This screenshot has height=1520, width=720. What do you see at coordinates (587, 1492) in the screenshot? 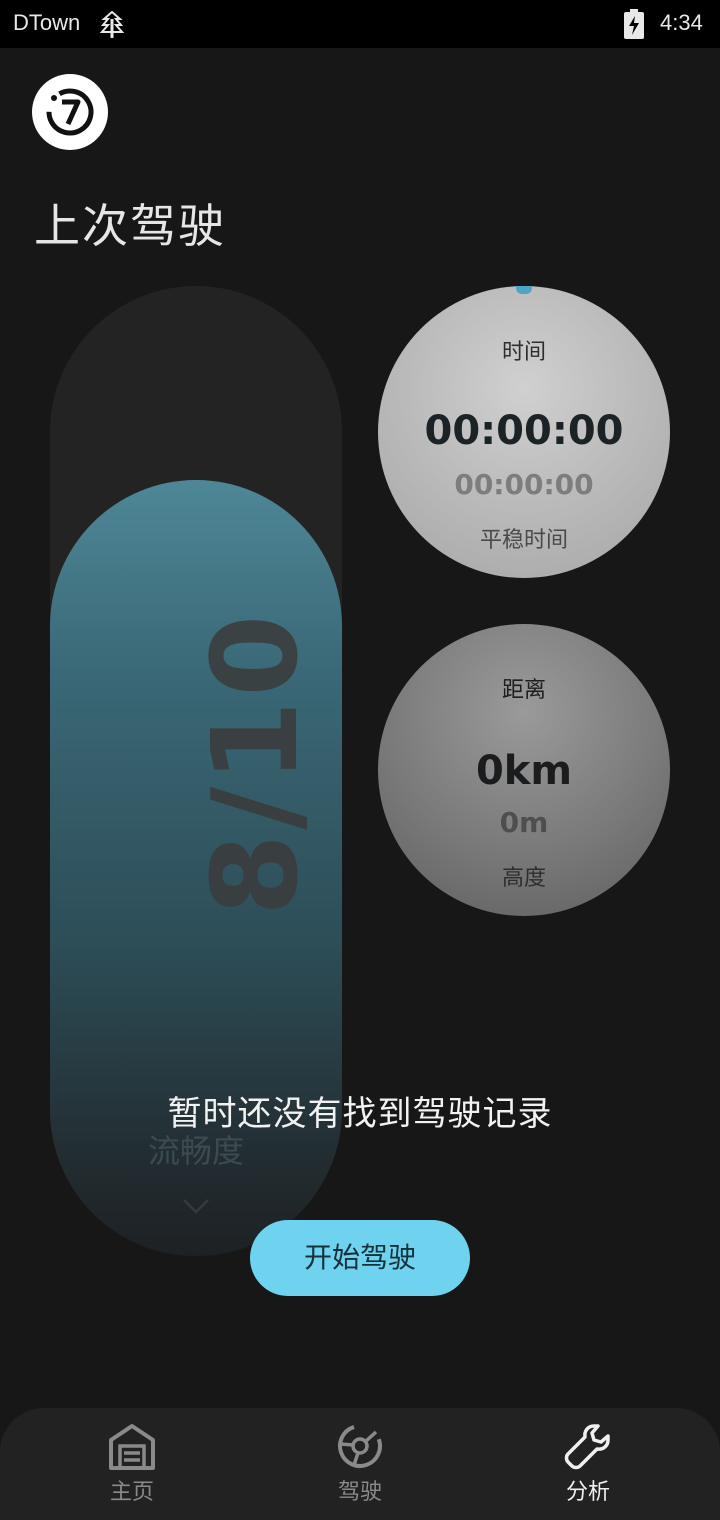
I see `nav-label-analysis: 分析` at bounding box center [587, 1492].